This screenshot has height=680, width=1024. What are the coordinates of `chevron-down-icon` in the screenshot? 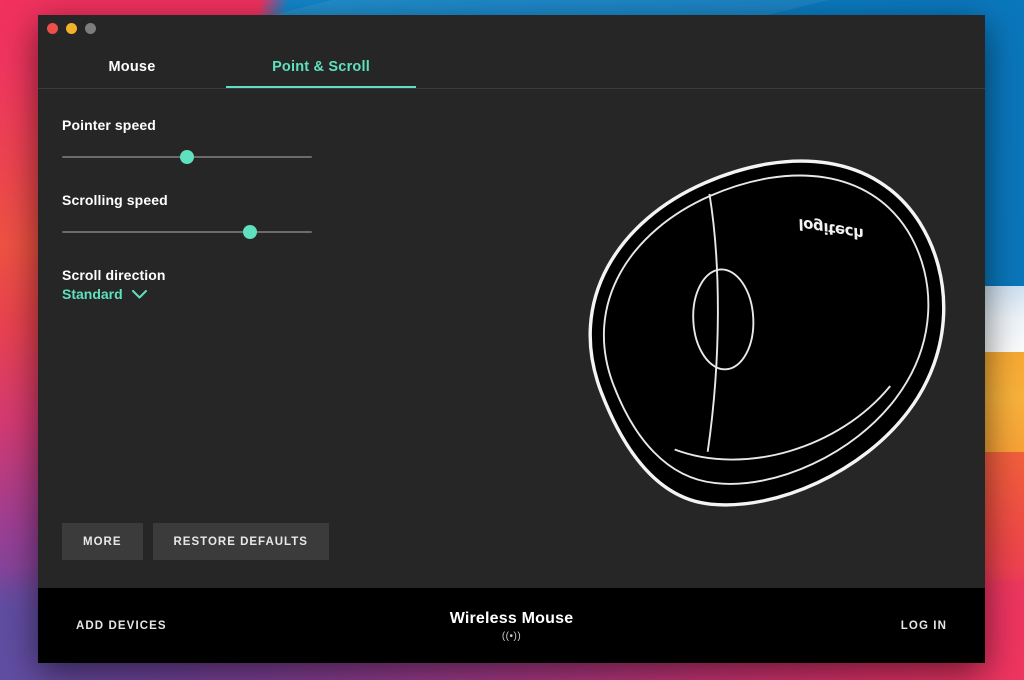 It's located at (139, 293).